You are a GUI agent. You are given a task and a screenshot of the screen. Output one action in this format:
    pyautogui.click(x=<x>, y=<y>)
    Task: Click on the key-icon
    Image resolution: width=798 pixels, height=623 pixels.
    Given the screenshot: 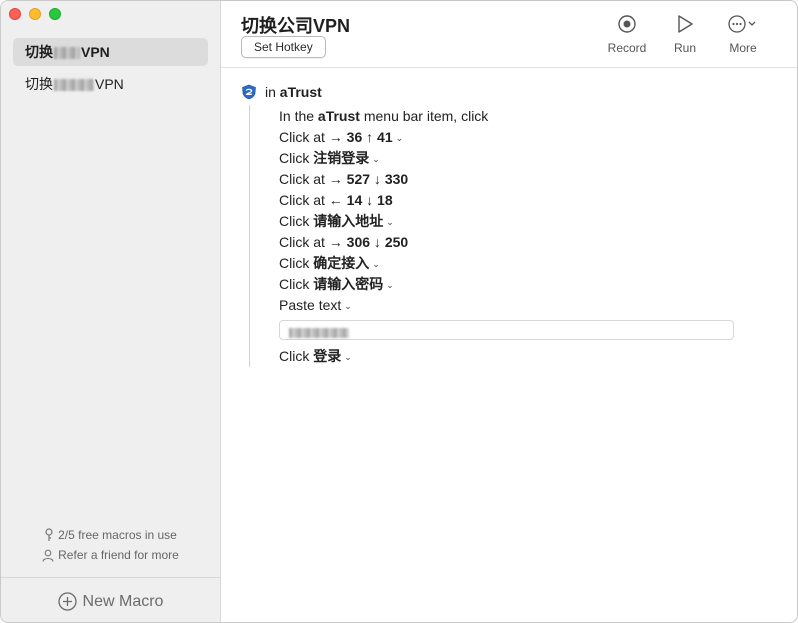 What is the action you would take?
    pyautogui.click(x=49, y=534)
    